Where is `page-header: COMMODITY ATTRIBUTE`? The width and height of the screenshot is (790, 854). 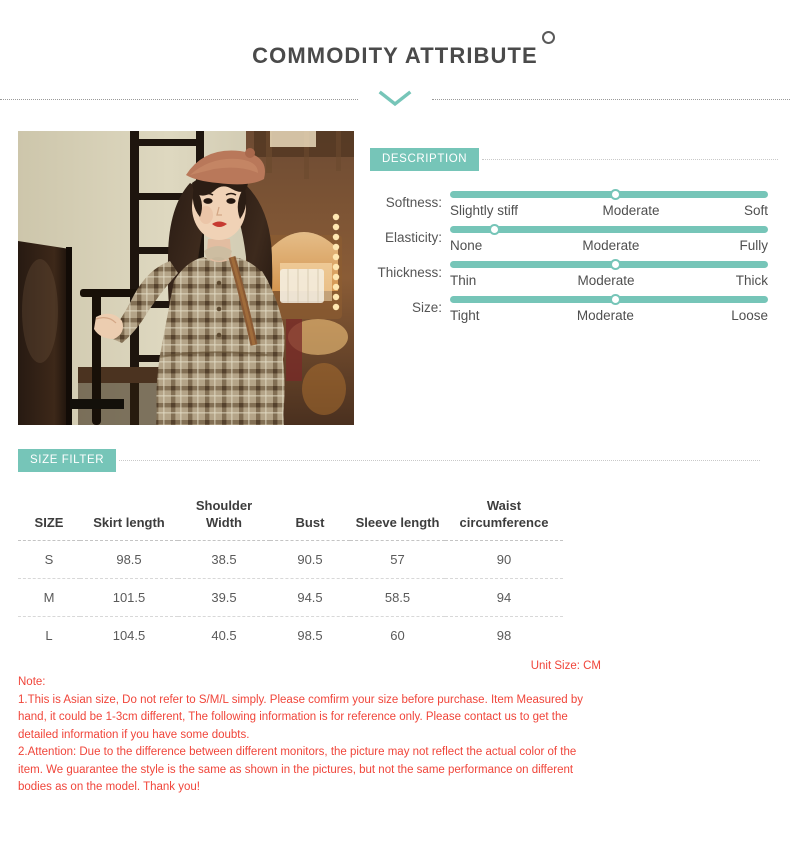 page-header: COMMODITY ATTRIBUTE is located at coordinates (395, 34).